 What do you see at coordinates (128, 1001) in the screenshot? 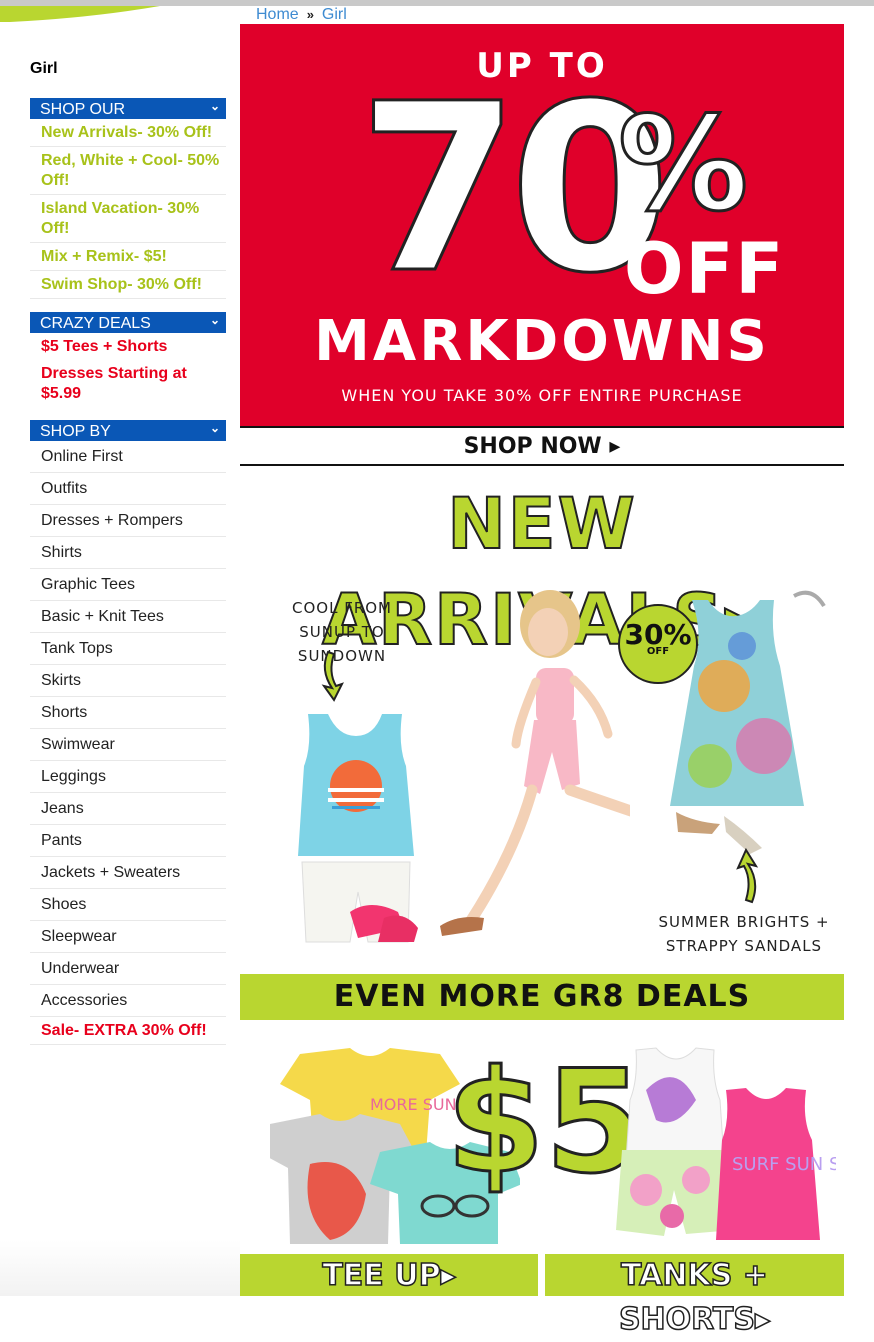
I see `sidebar-item-accessories: Accessories` at bounding box center [128, 1001].